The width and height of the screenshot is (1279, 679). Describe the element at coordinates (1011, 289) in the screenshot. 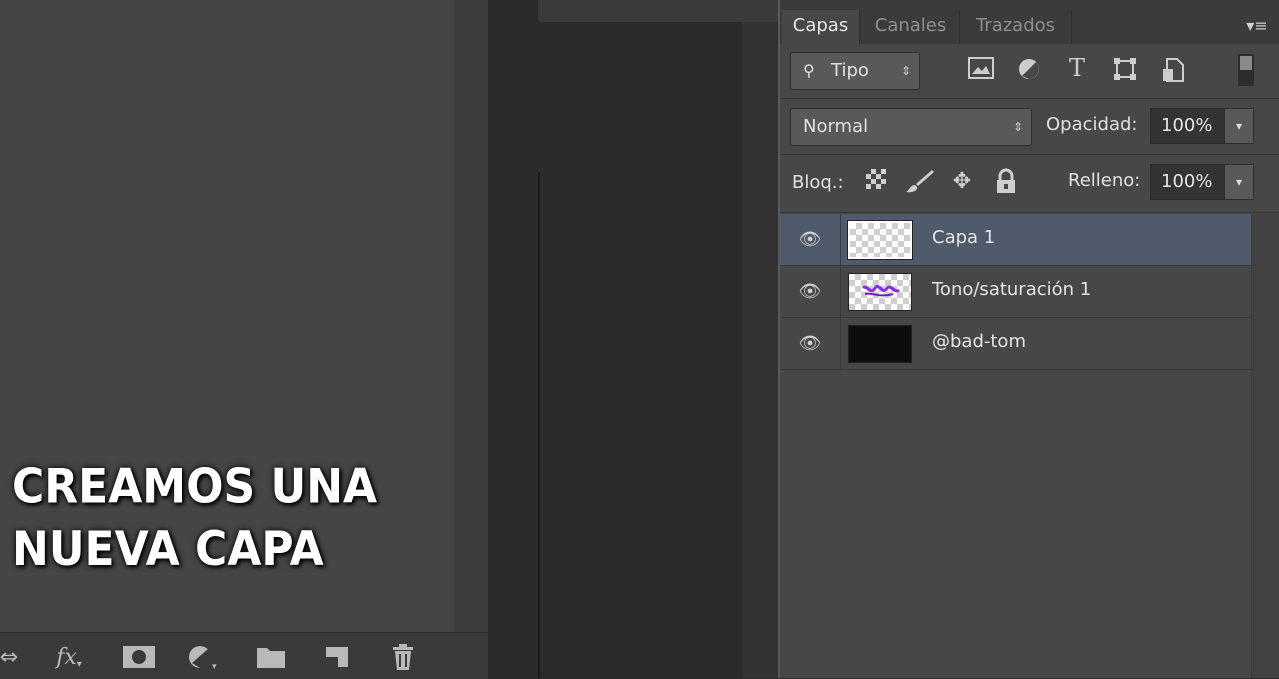

I see `layer-name: Tono/saturación 1` at that location.